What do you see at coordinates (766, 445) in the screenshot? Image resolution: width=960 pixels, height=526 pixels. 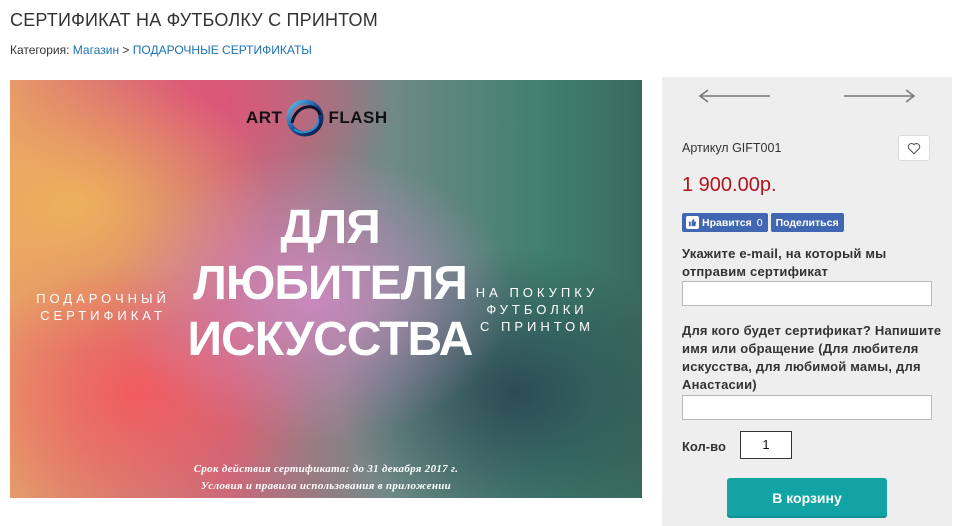 I see `quantity-input: 1` at bounding box center [766, 445].